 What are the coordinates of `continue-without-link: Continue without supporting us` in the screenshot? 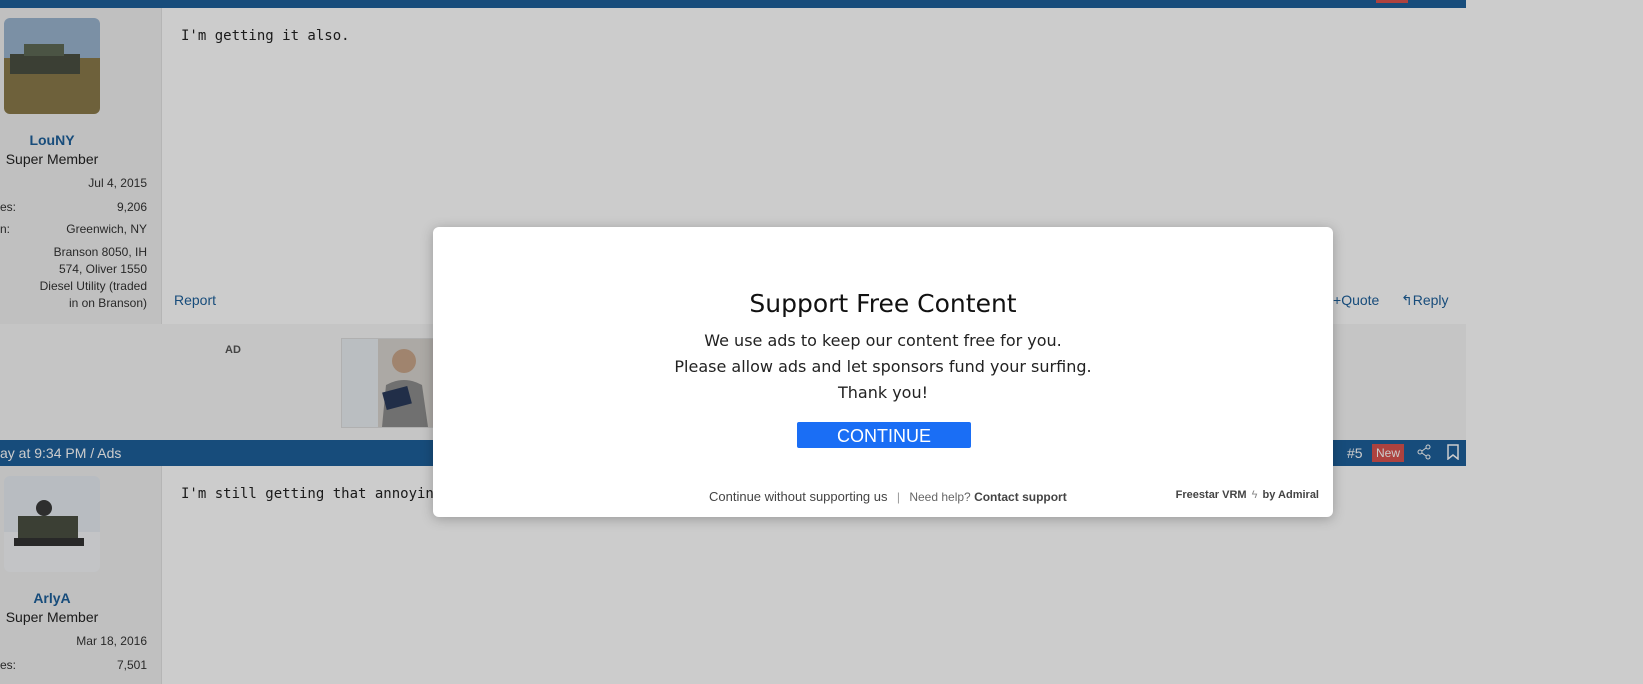 It's located at (798, 496).